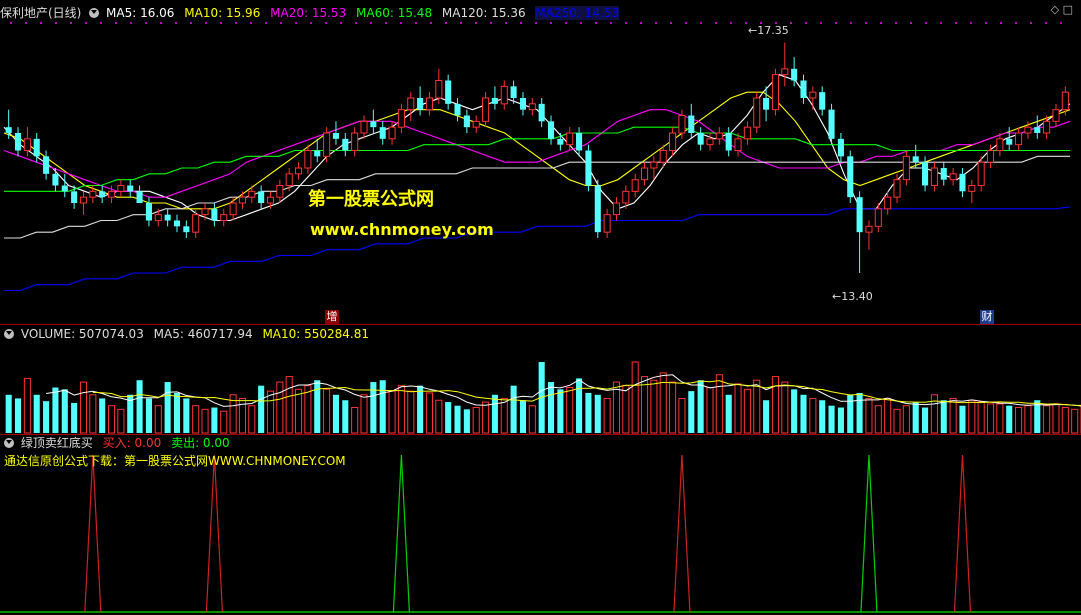  Describe the element at coordinates (132, 443) in the screenshot. I see `buy-value: 买入: 0.00` at that location.